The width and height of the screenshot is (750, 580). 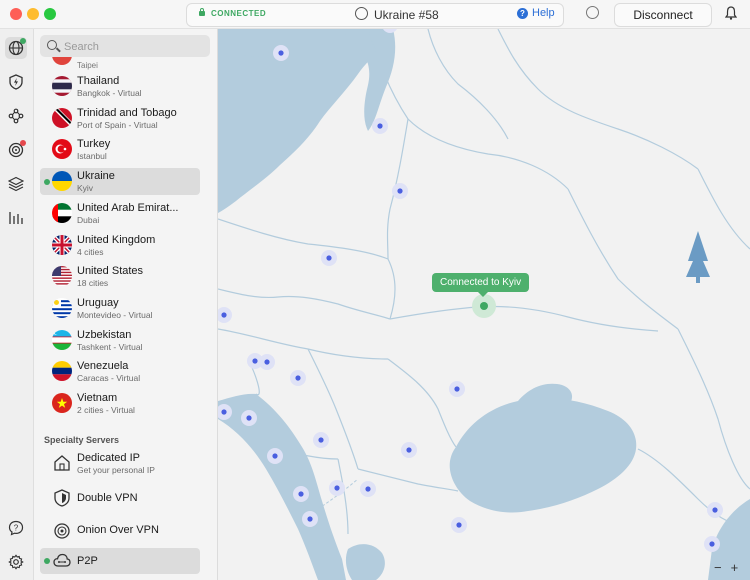 What do you see at coordinates (239, 13) in the screenshot?
I see `connection-status-text: CONNECTED` at bounding box center [239, 13].